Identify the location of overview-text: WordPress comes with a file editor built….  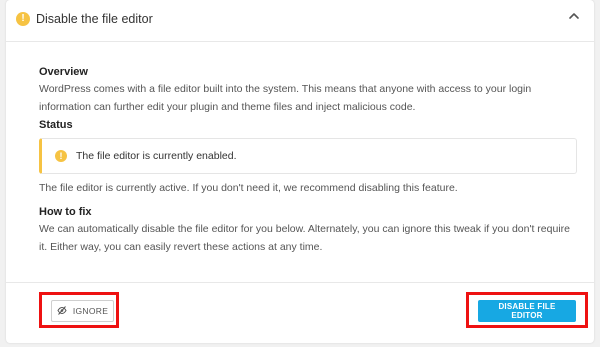
(285, 98).